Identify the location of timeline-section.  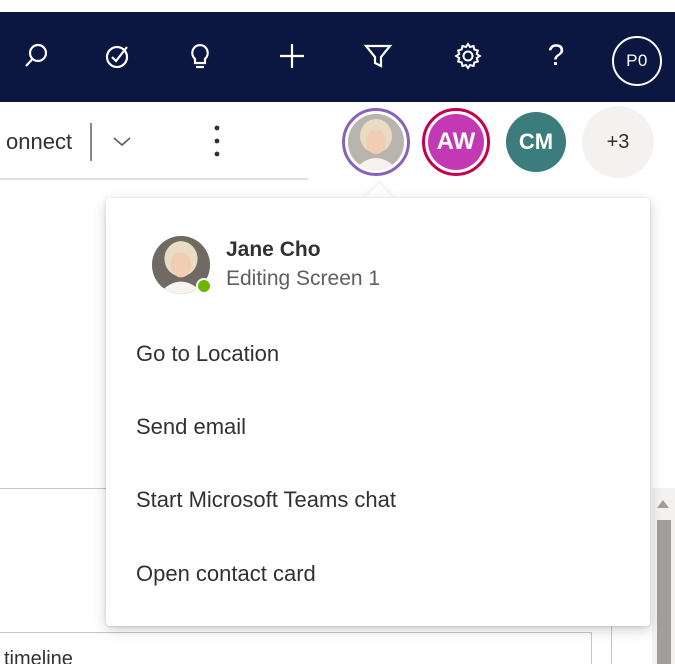
(296, 648).